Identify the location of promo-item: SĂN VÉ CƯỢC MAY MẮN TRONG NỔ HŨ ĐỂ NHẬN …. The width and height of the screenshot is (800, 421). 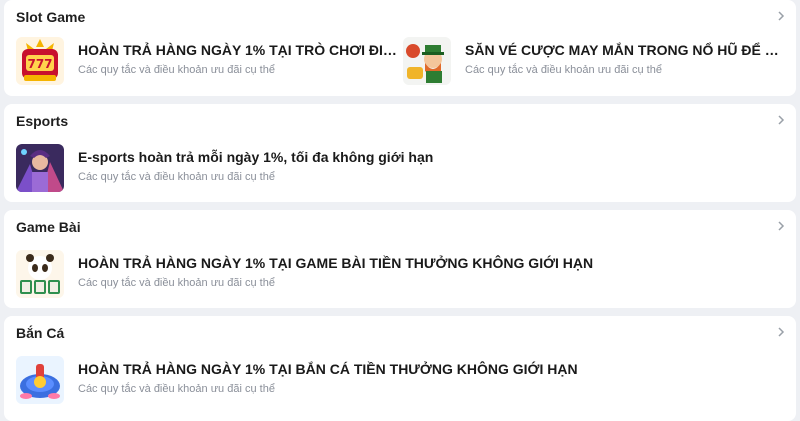
(594, 65).